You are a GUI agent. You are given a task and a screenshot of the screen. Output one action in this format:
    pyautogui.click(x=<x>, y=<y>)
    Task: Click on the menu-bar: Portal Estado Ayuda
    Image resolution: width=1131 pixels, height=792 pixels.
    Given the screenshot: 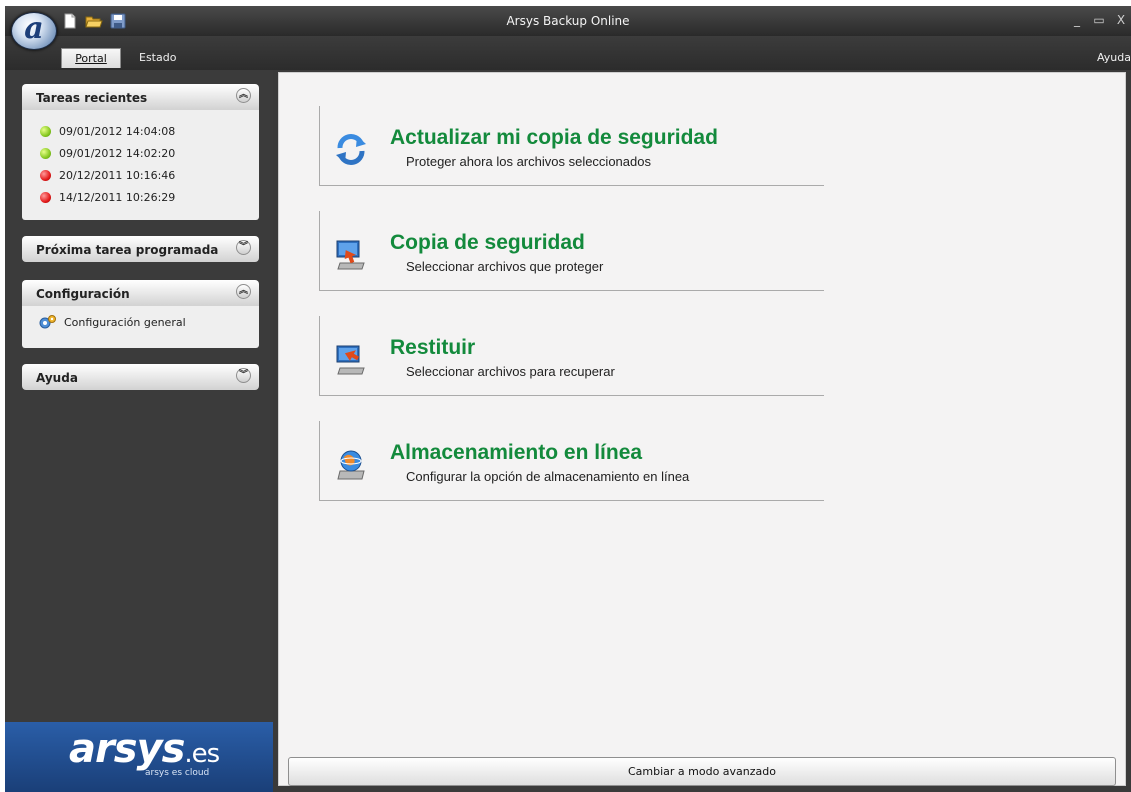 What is the action you would take?
    pyautogui.click(x=568, y=53)
    